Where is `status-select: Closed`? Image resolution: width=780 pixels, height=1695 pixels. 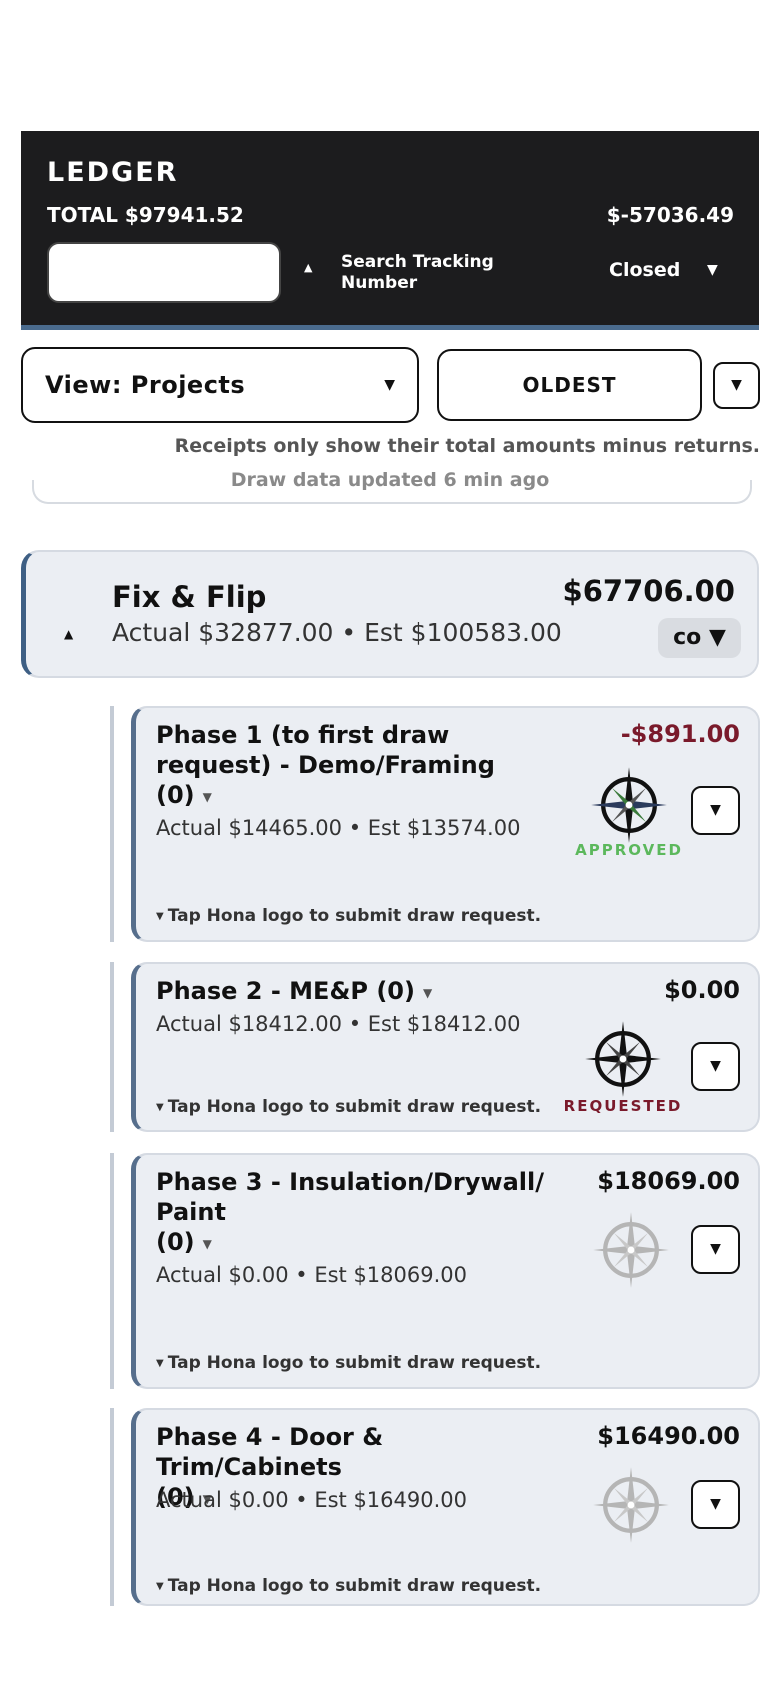 status-select: Closed is located at coordinates (644, 270).